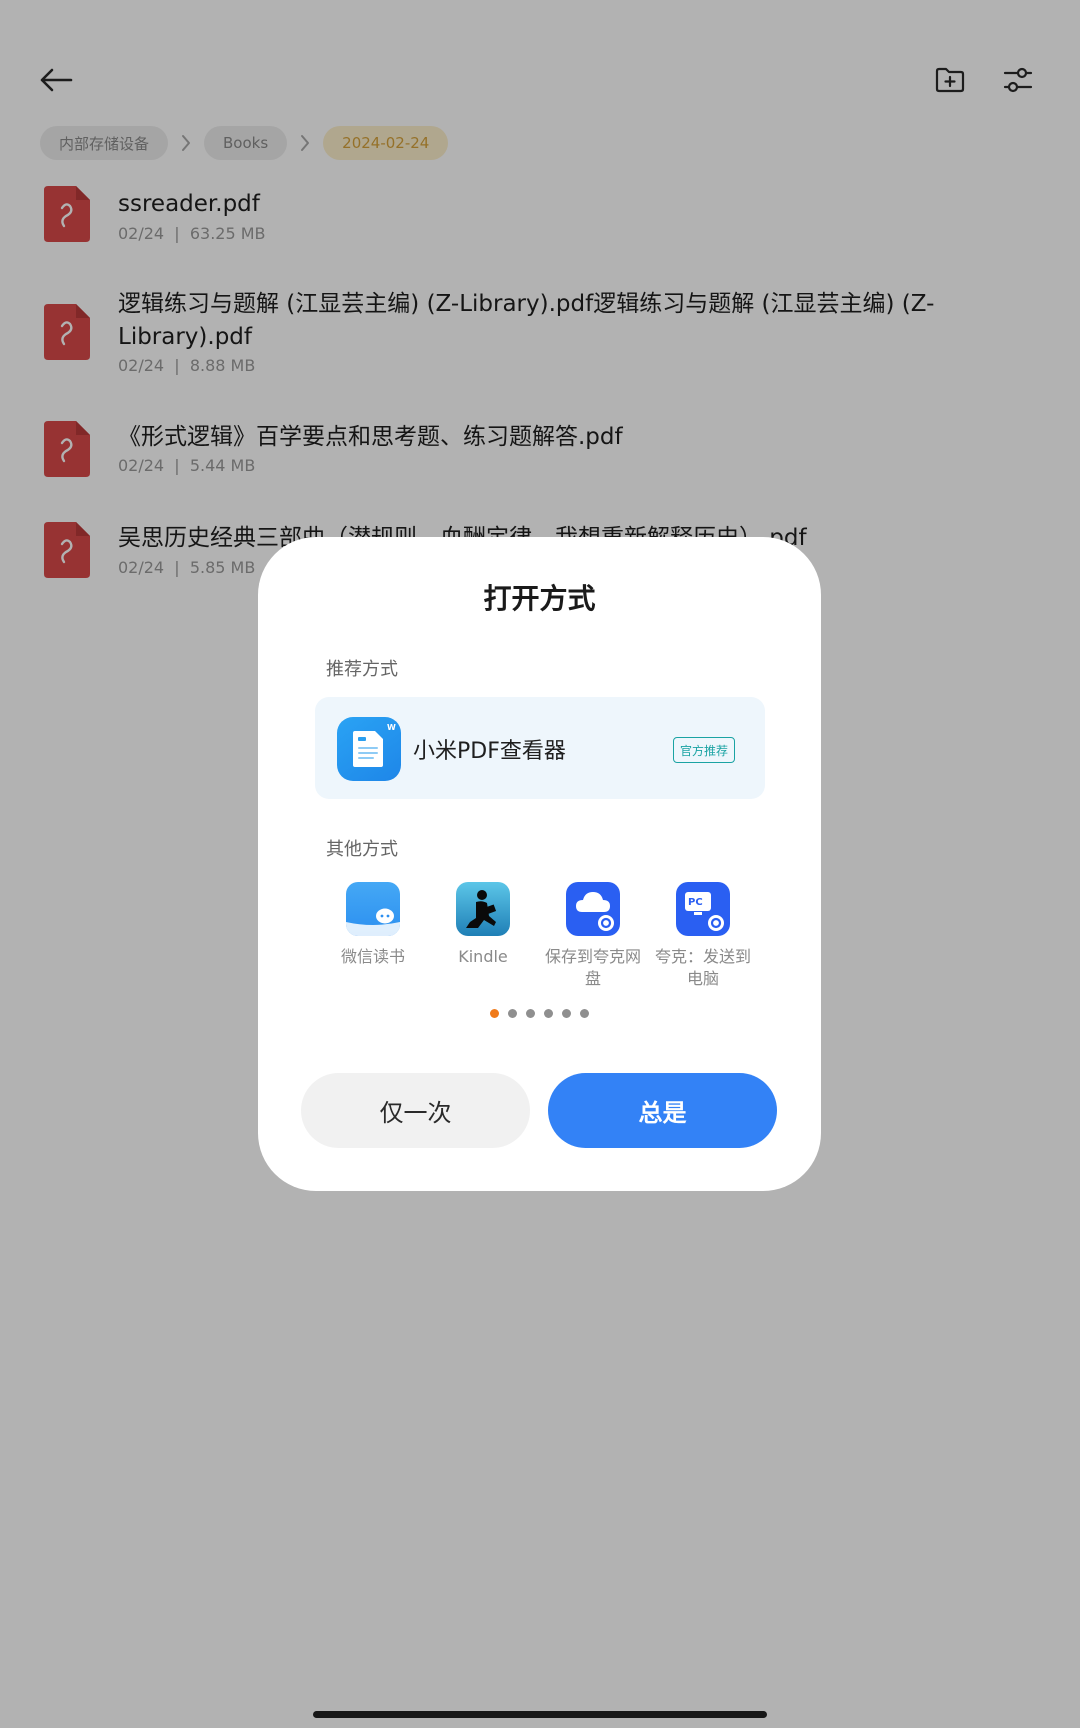  Describe the element at coordinates (373, 909) in the screenshot. I see `weread-icon` at that location.